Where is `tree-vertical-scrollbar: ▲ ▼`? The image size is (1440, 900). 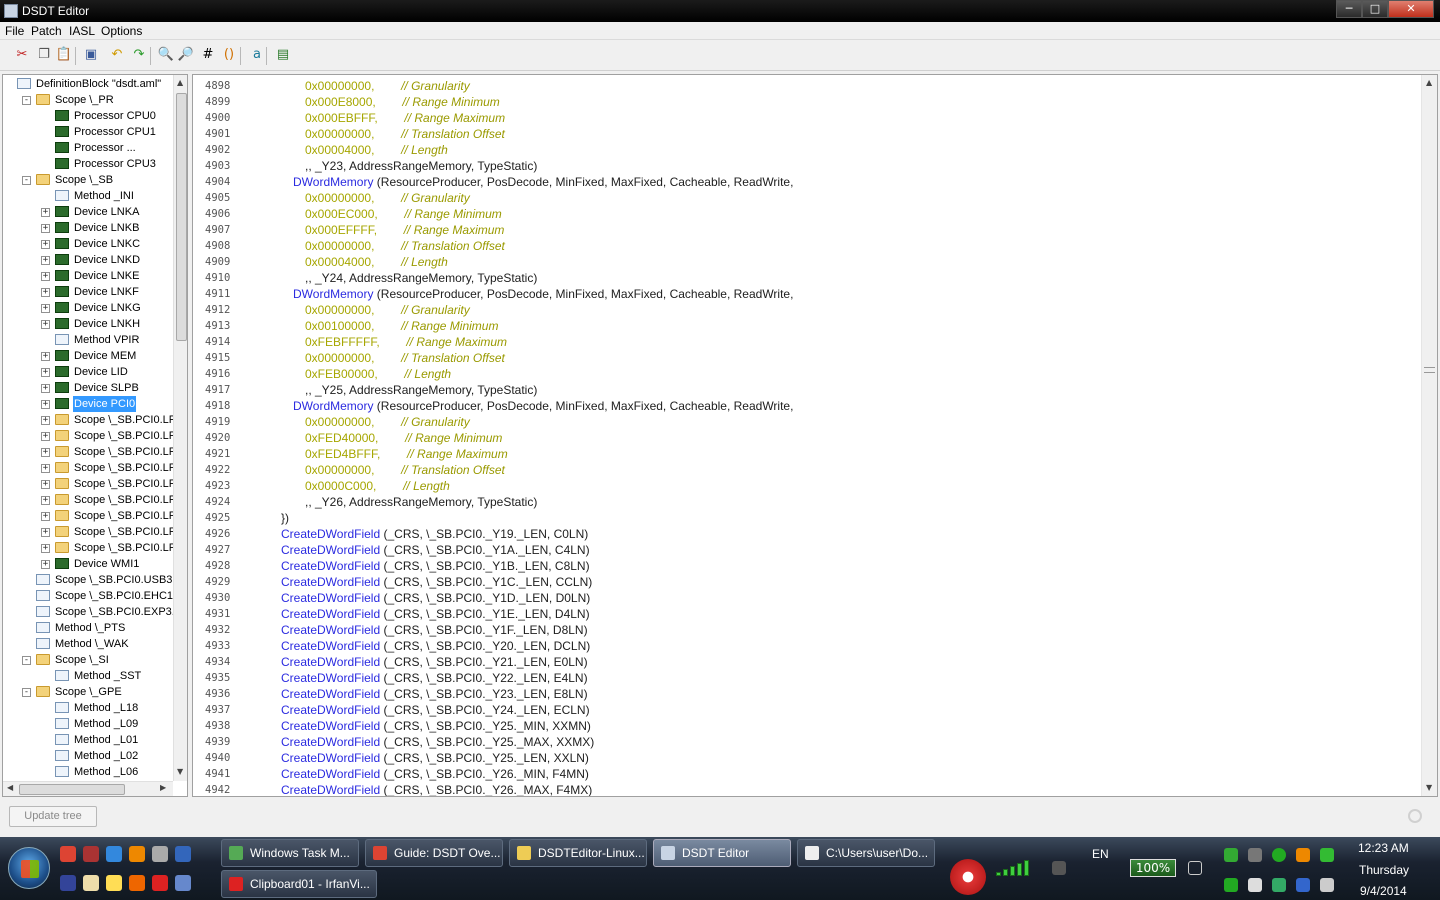
tree-vertical-scrollbar: ▲ ▼ is located at coordinates (180, 428).